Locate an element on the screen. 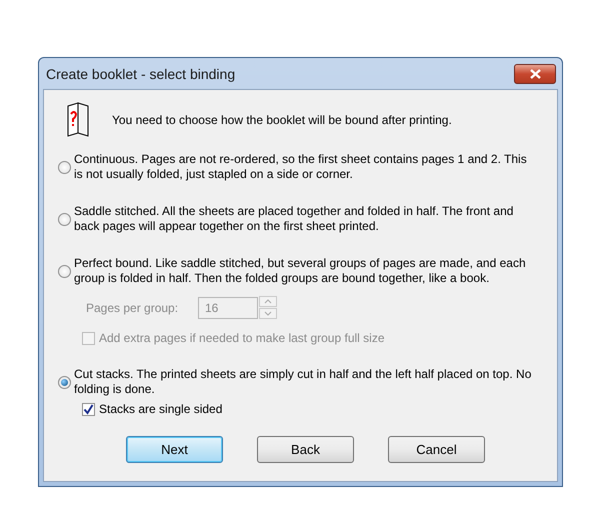 This screenshot has height=528, width=598. caret-up-icon is located at coordinates (268, 301).